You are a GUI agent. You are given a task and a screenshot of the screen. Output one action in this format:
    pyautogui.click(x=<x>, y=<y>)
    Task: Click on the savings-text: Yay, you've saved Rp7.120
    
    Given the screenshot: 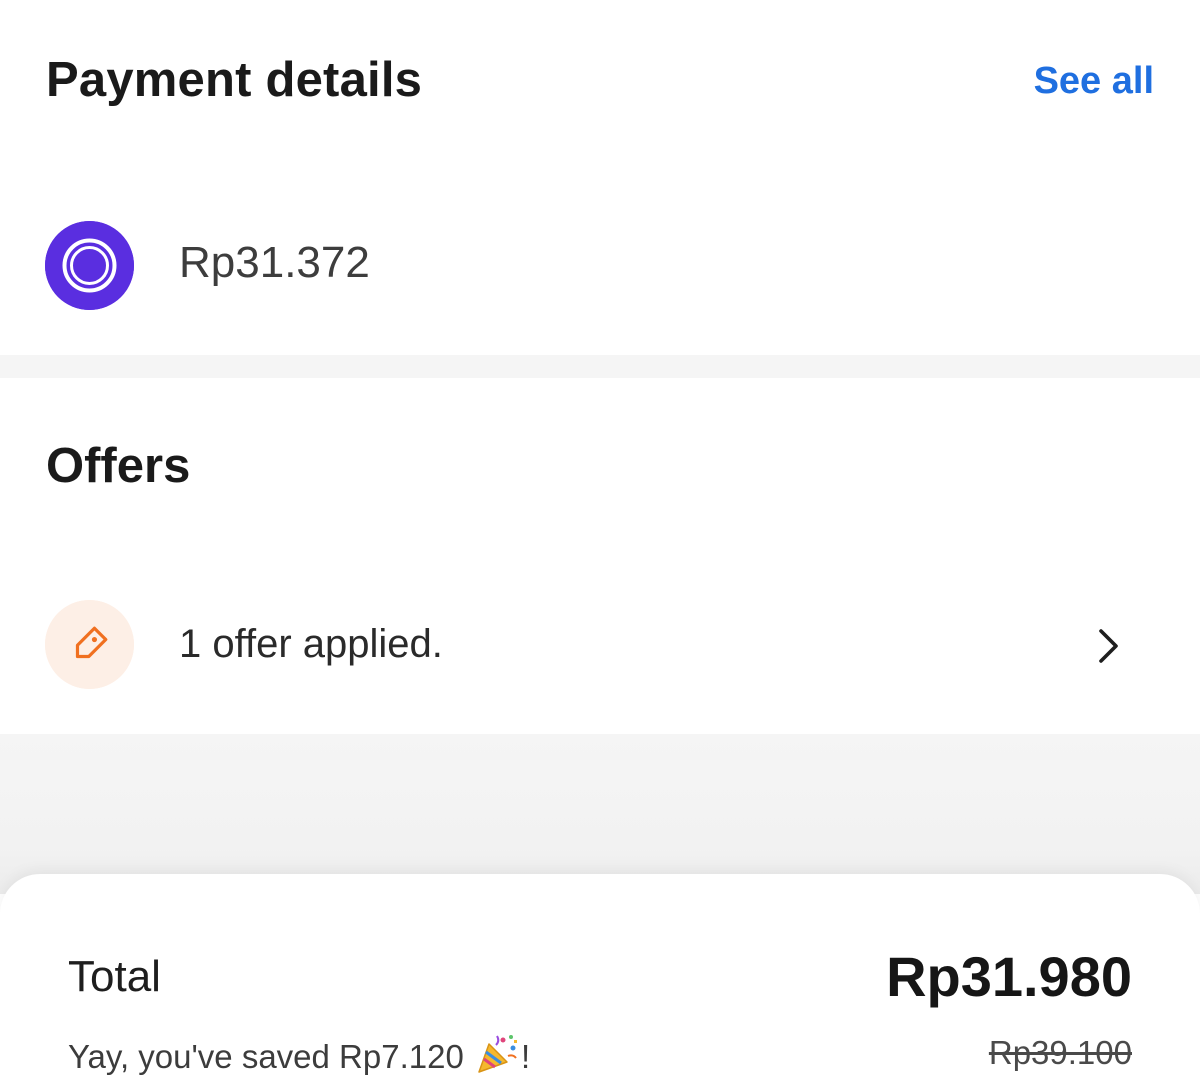 What is the action you would take?
    pyautogui.click(x=266, y=1056)
    